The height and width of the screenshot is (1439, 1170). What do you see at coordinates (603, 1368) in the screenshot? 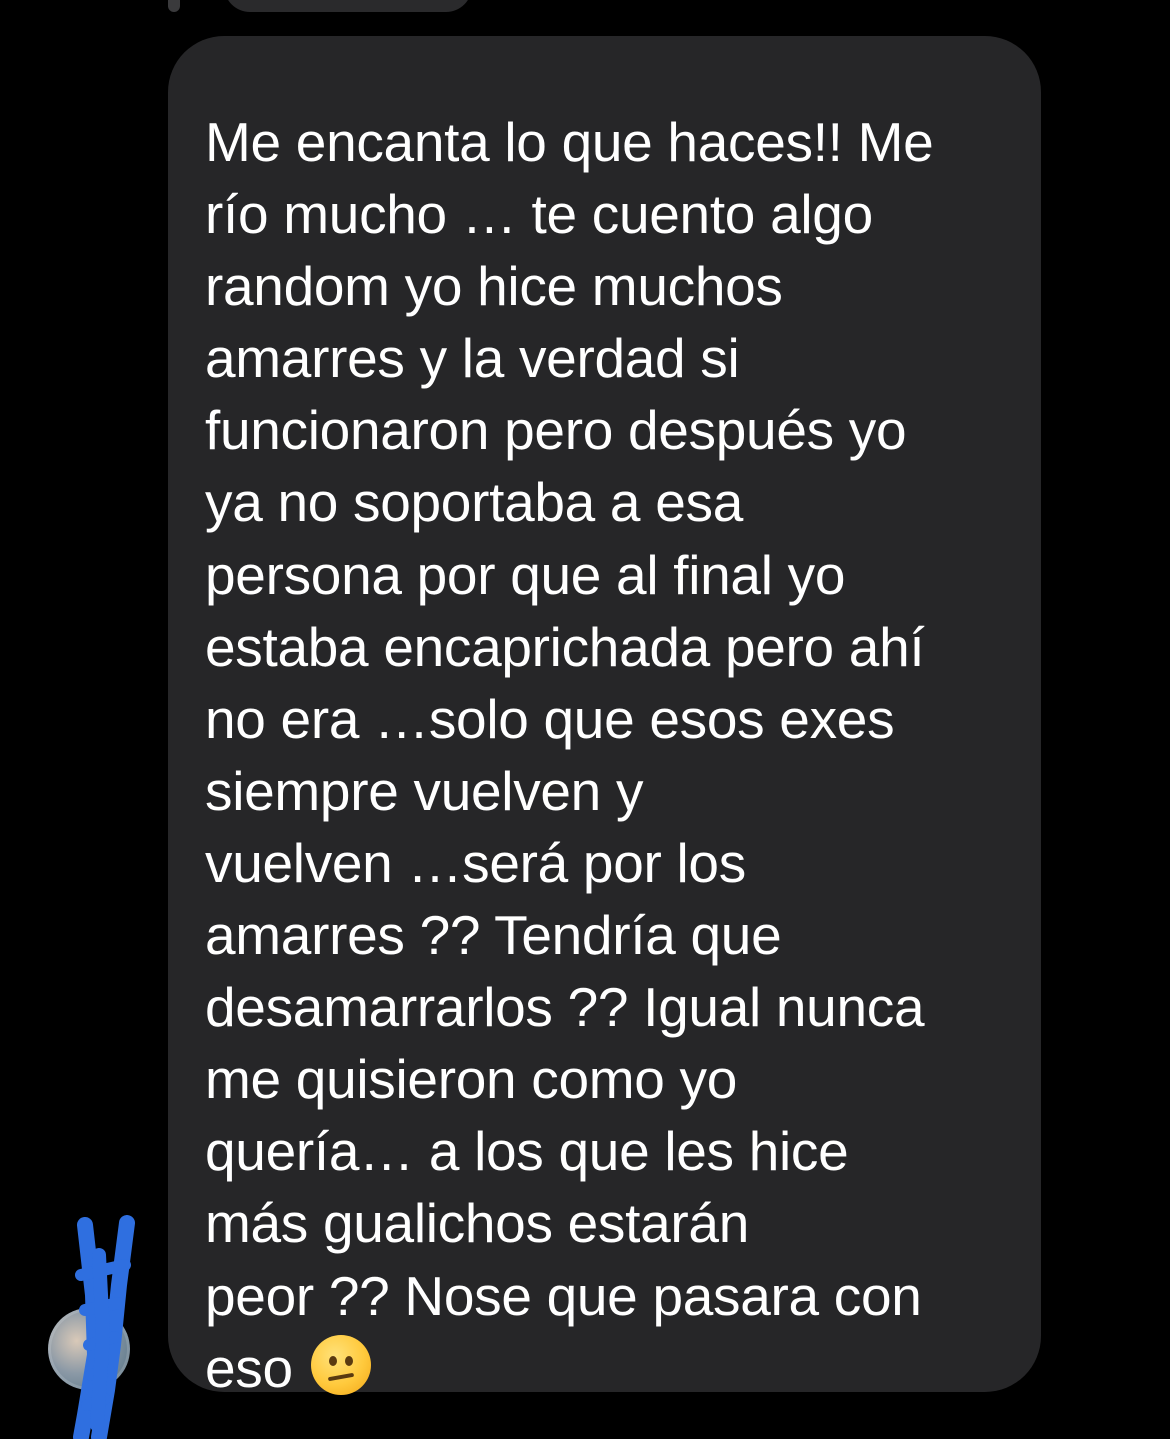
I see `message-last-line: eso` at bounding box center [603, 1368].